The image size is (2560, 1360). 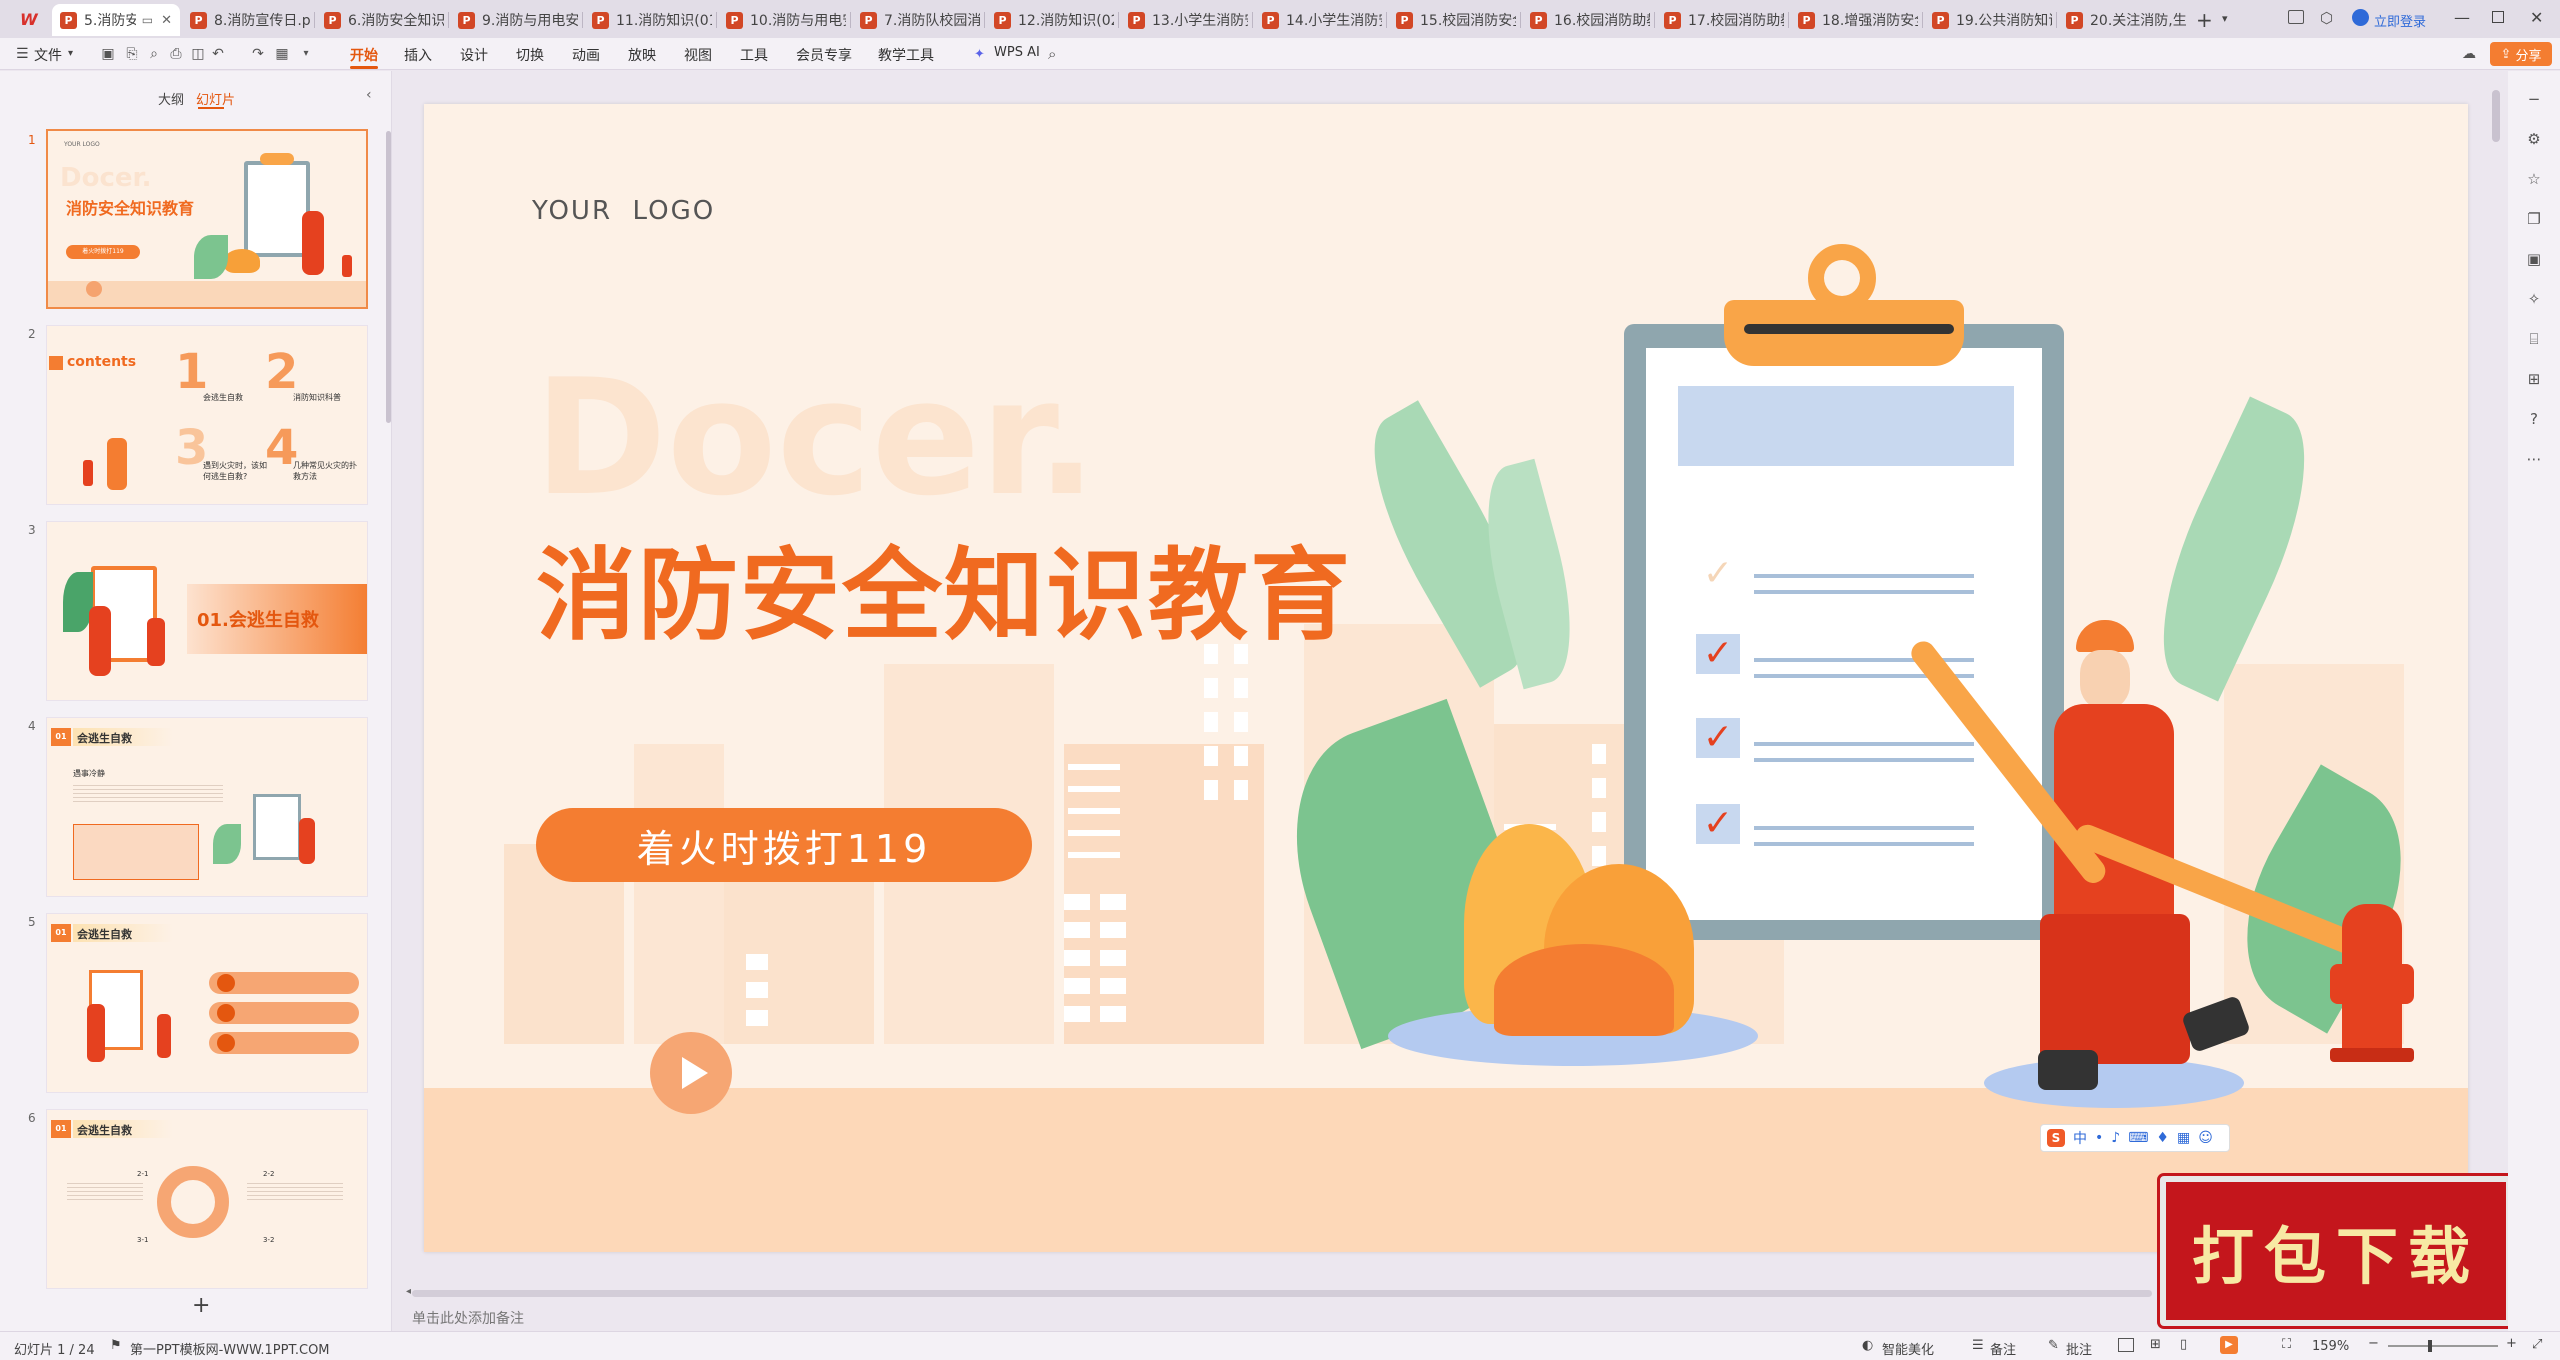 What do you see at coordinates (22, 54) in the screenshot?
I see `hamburger-icon: ☰` at bounding box center [22, 54].